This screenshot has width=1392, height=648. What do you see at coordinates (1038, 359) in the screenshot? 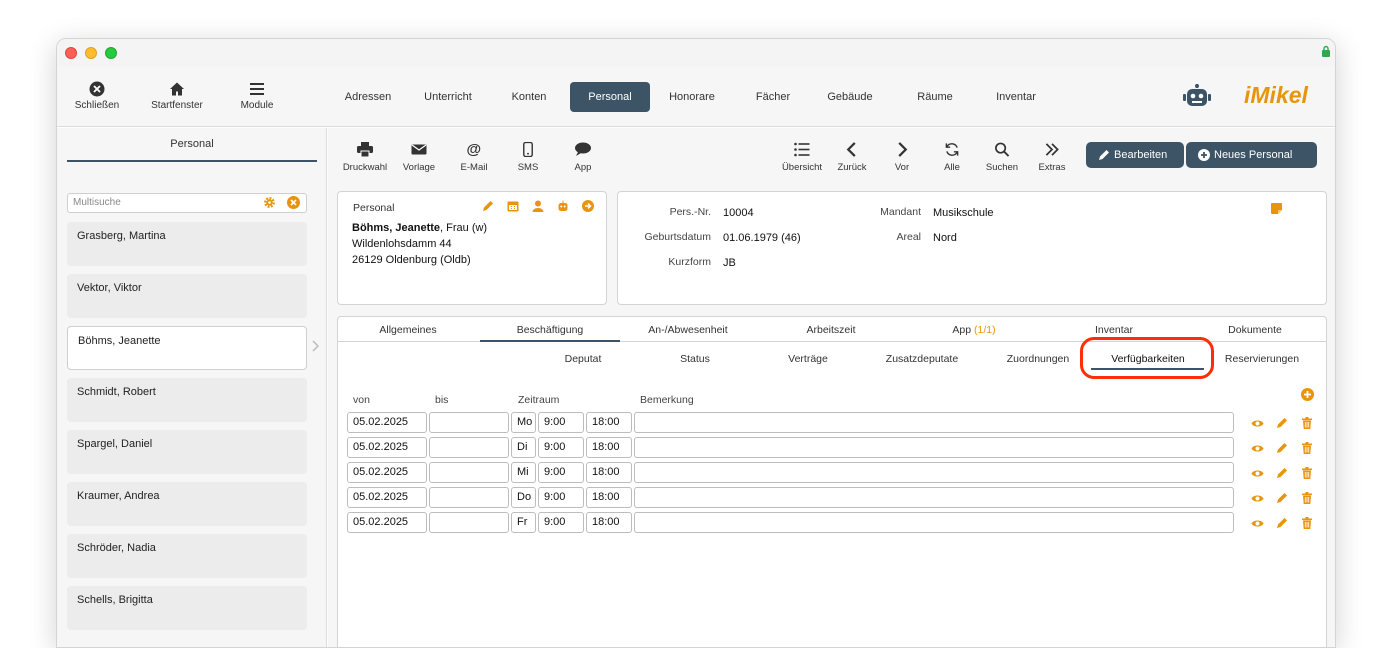
I see `subtab-zuordnungen: Zuordnungen` at bounding box center [1038, 359].